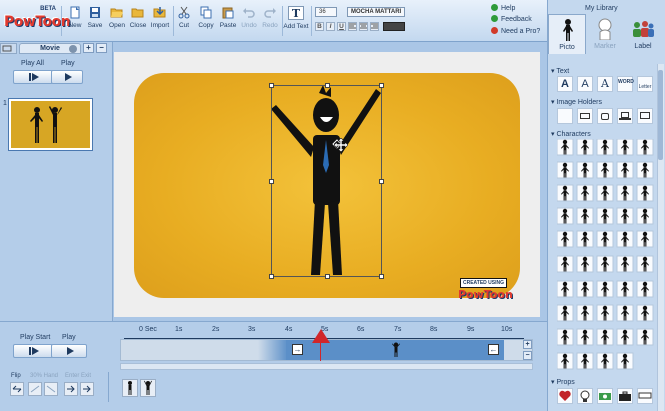  Describe the element at coordinates (527, 355) in the screenshot. I see `zoom-out-button: −` at that location.